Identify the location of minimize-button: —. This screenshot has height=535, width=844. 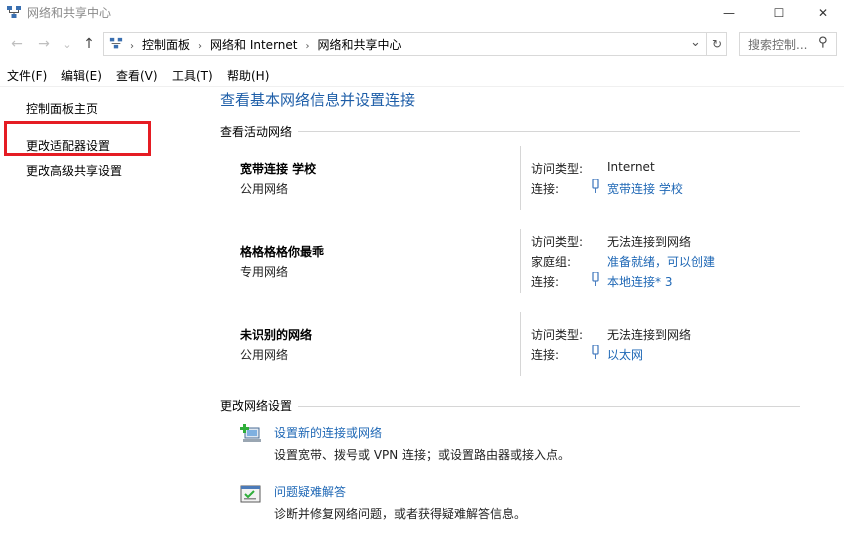
(729, 13).